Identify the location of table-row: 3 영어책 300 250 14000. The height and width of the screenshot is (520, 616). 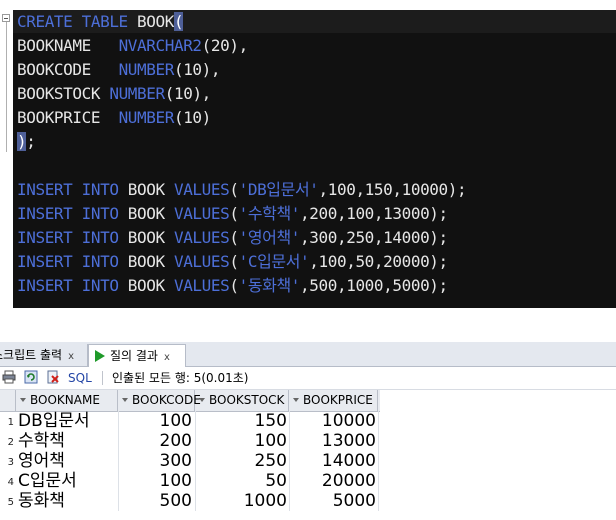
(190, 461).